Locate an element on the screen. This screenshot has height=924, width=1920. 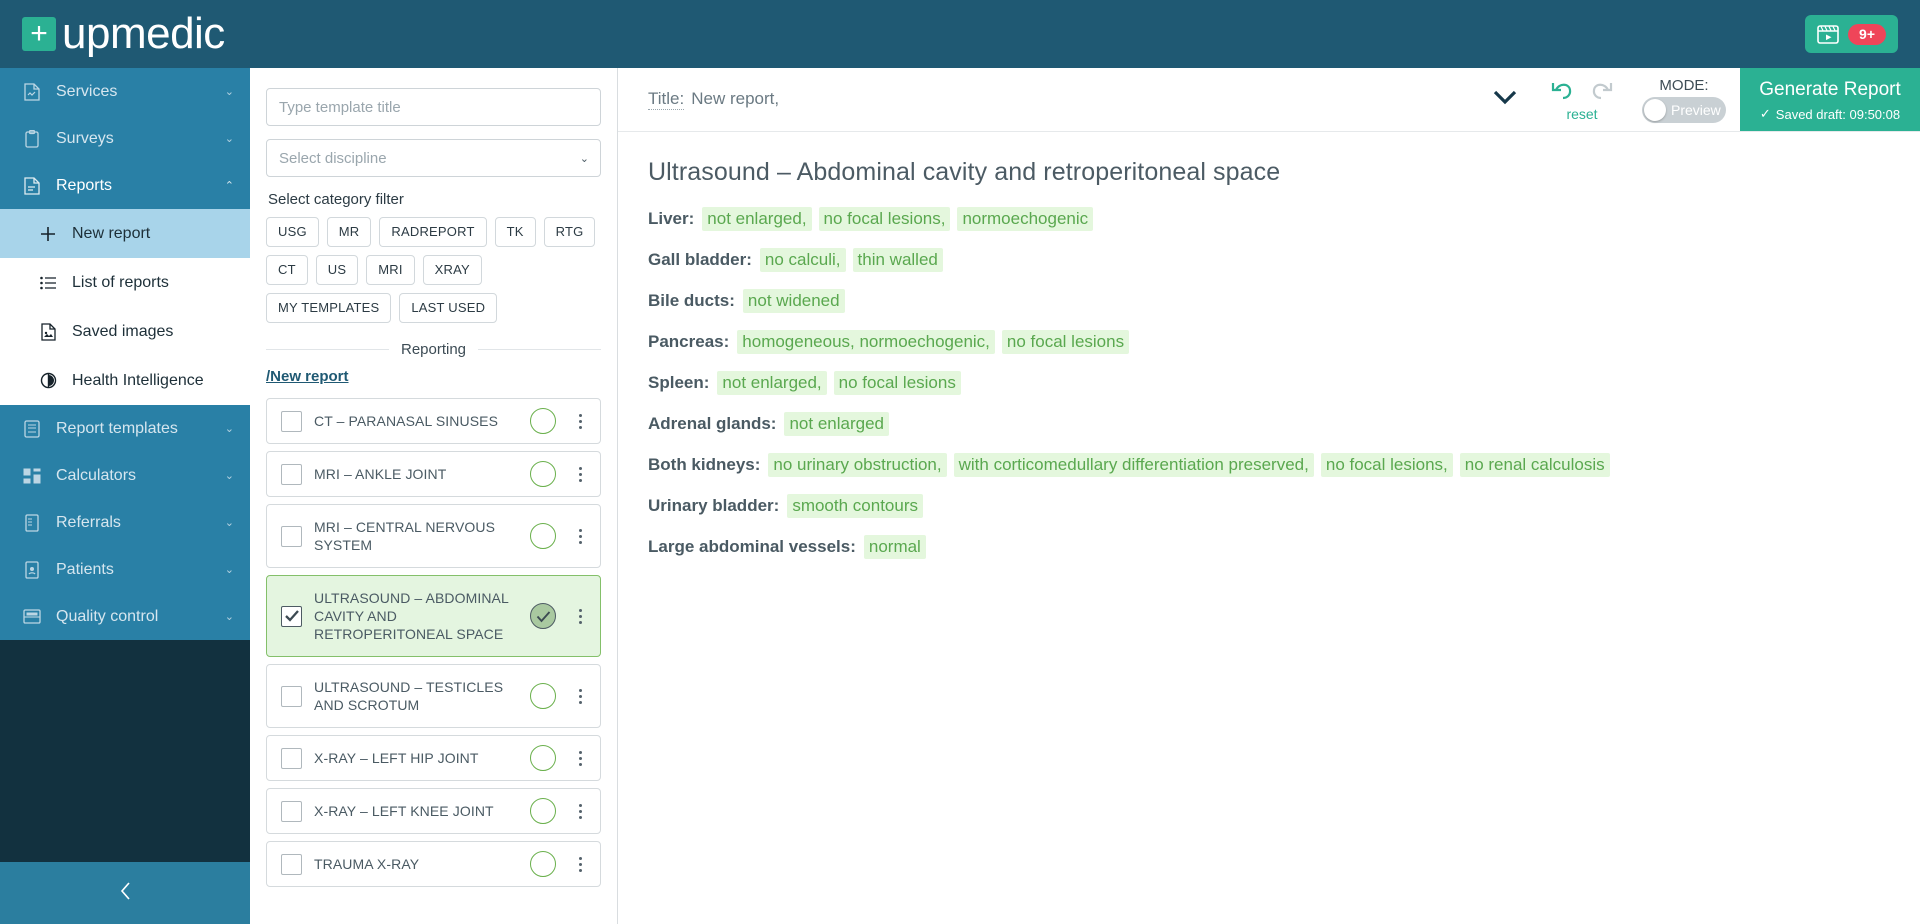
finding-value: normal is located at coordinates (894, 547).